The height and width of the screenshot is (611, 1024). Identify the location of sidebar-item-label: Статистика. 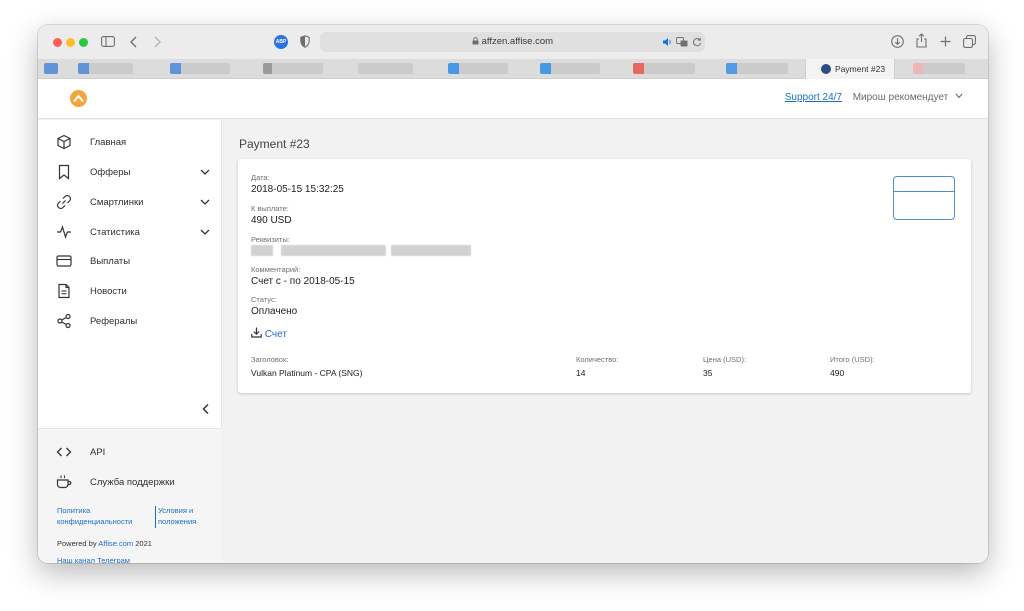
(115, 232).